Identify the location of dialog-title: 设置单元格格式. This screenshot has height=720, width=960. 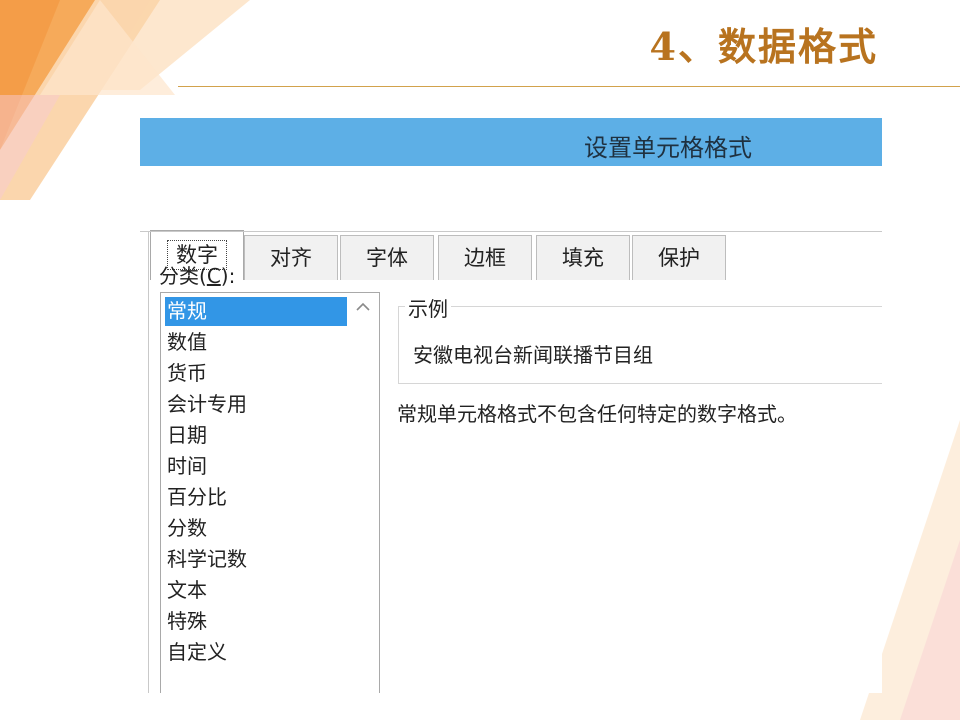
(668, 148).